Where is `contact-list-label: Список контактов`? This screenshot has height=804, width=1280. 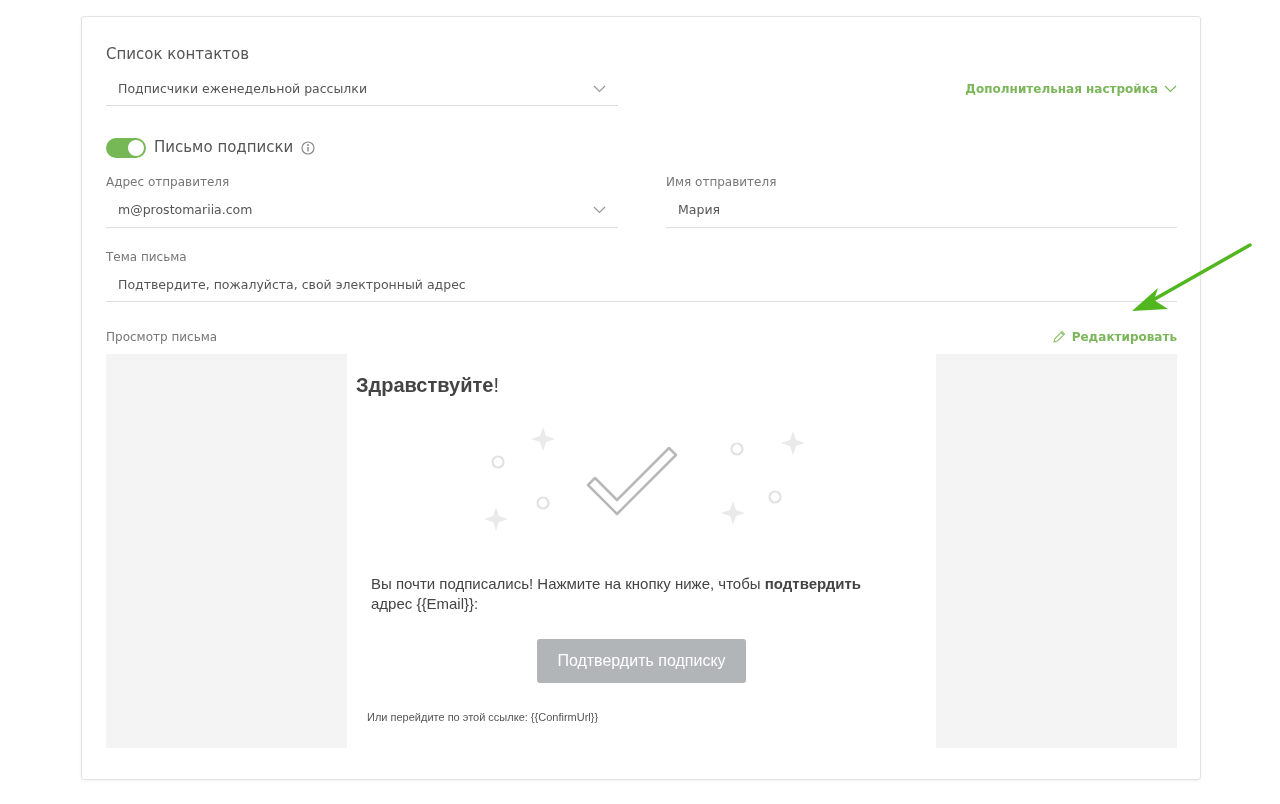 contact-list-label: Список контактов is located at coordinates (178, 54).